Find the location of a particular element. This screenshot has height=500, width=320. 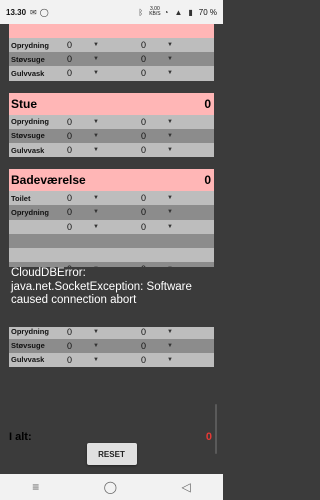

wifi-icon: ◔ is located at coordinates (166, 12).